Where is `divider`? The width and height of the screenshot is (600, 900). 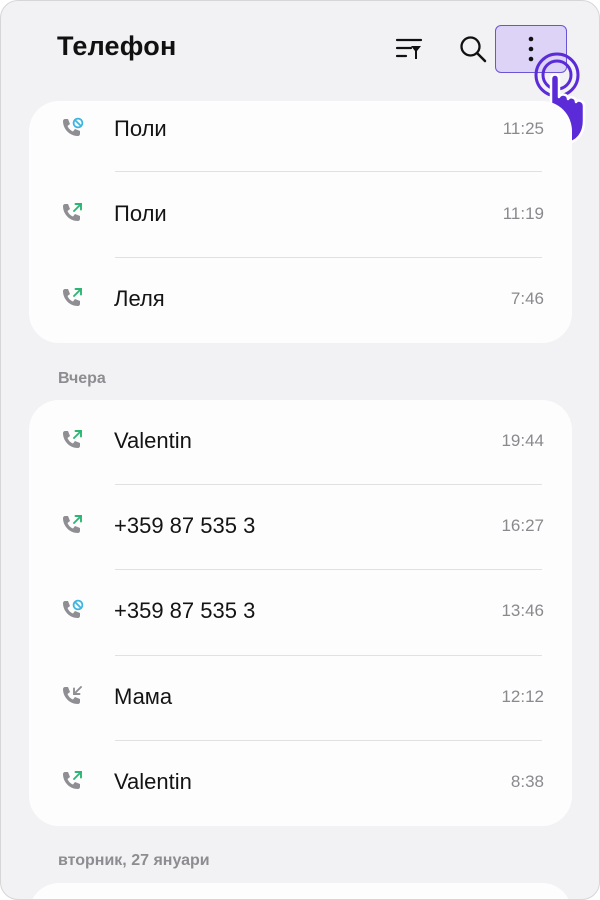
divider is located at coordinates (328, 171).